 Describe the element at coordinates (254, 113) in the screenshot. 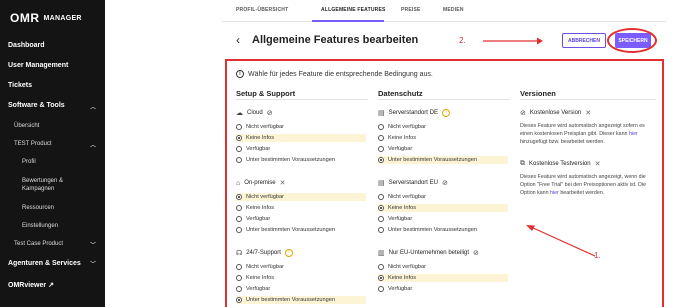

I see `feature-cloud: ☁ Cloud ⊘` at that location.